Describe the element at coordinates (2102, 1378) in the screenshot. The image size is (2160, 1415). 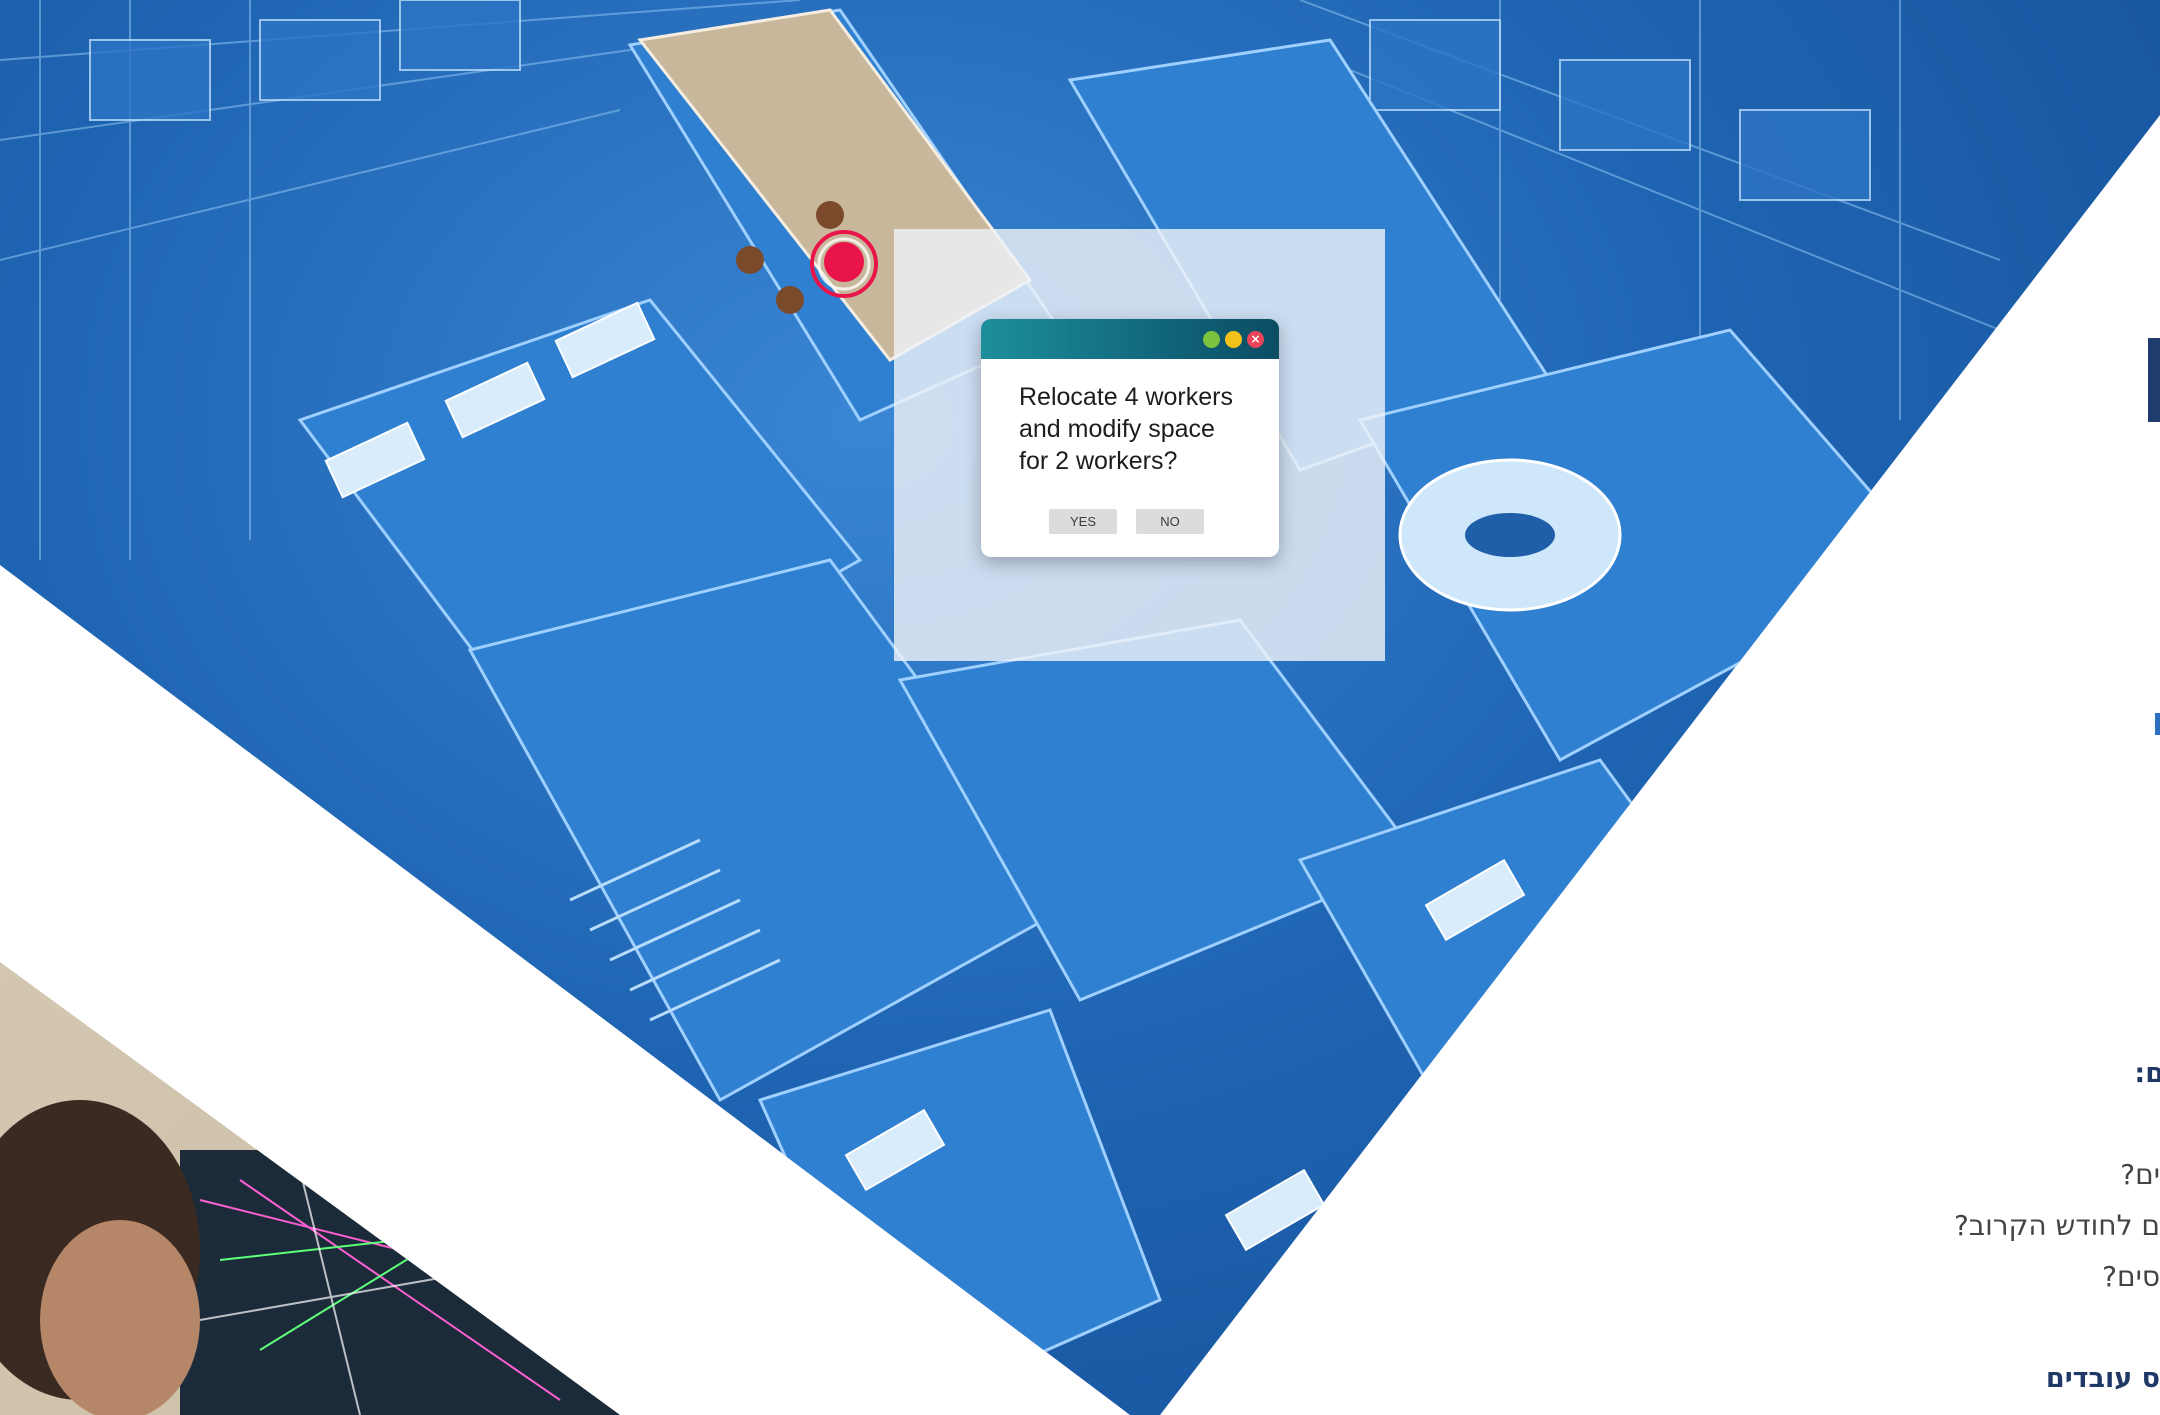
I see `subheading: ס עובדים` at that location.